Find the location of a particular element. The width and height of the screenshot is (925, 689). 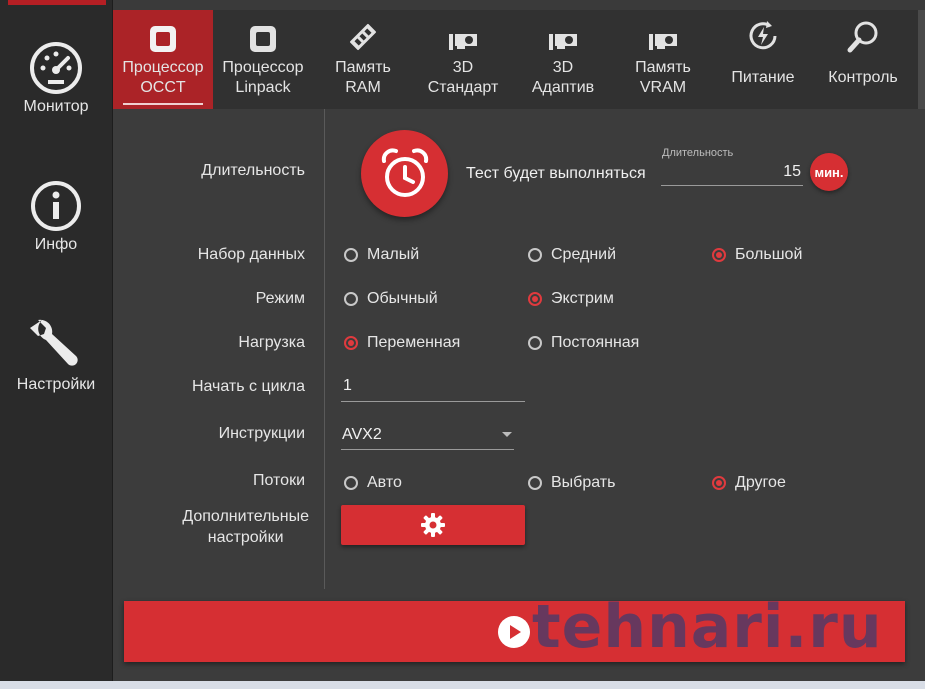

tab-3d-standard: 3D Стандарт is located at coordinates (463, 59).